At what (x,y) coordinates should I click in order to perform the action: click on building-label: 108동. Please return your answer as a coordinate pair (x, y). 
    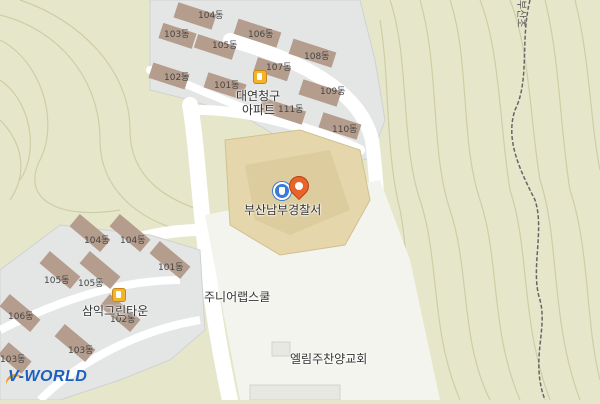
    Looking at the image, I should click on (317, 57).